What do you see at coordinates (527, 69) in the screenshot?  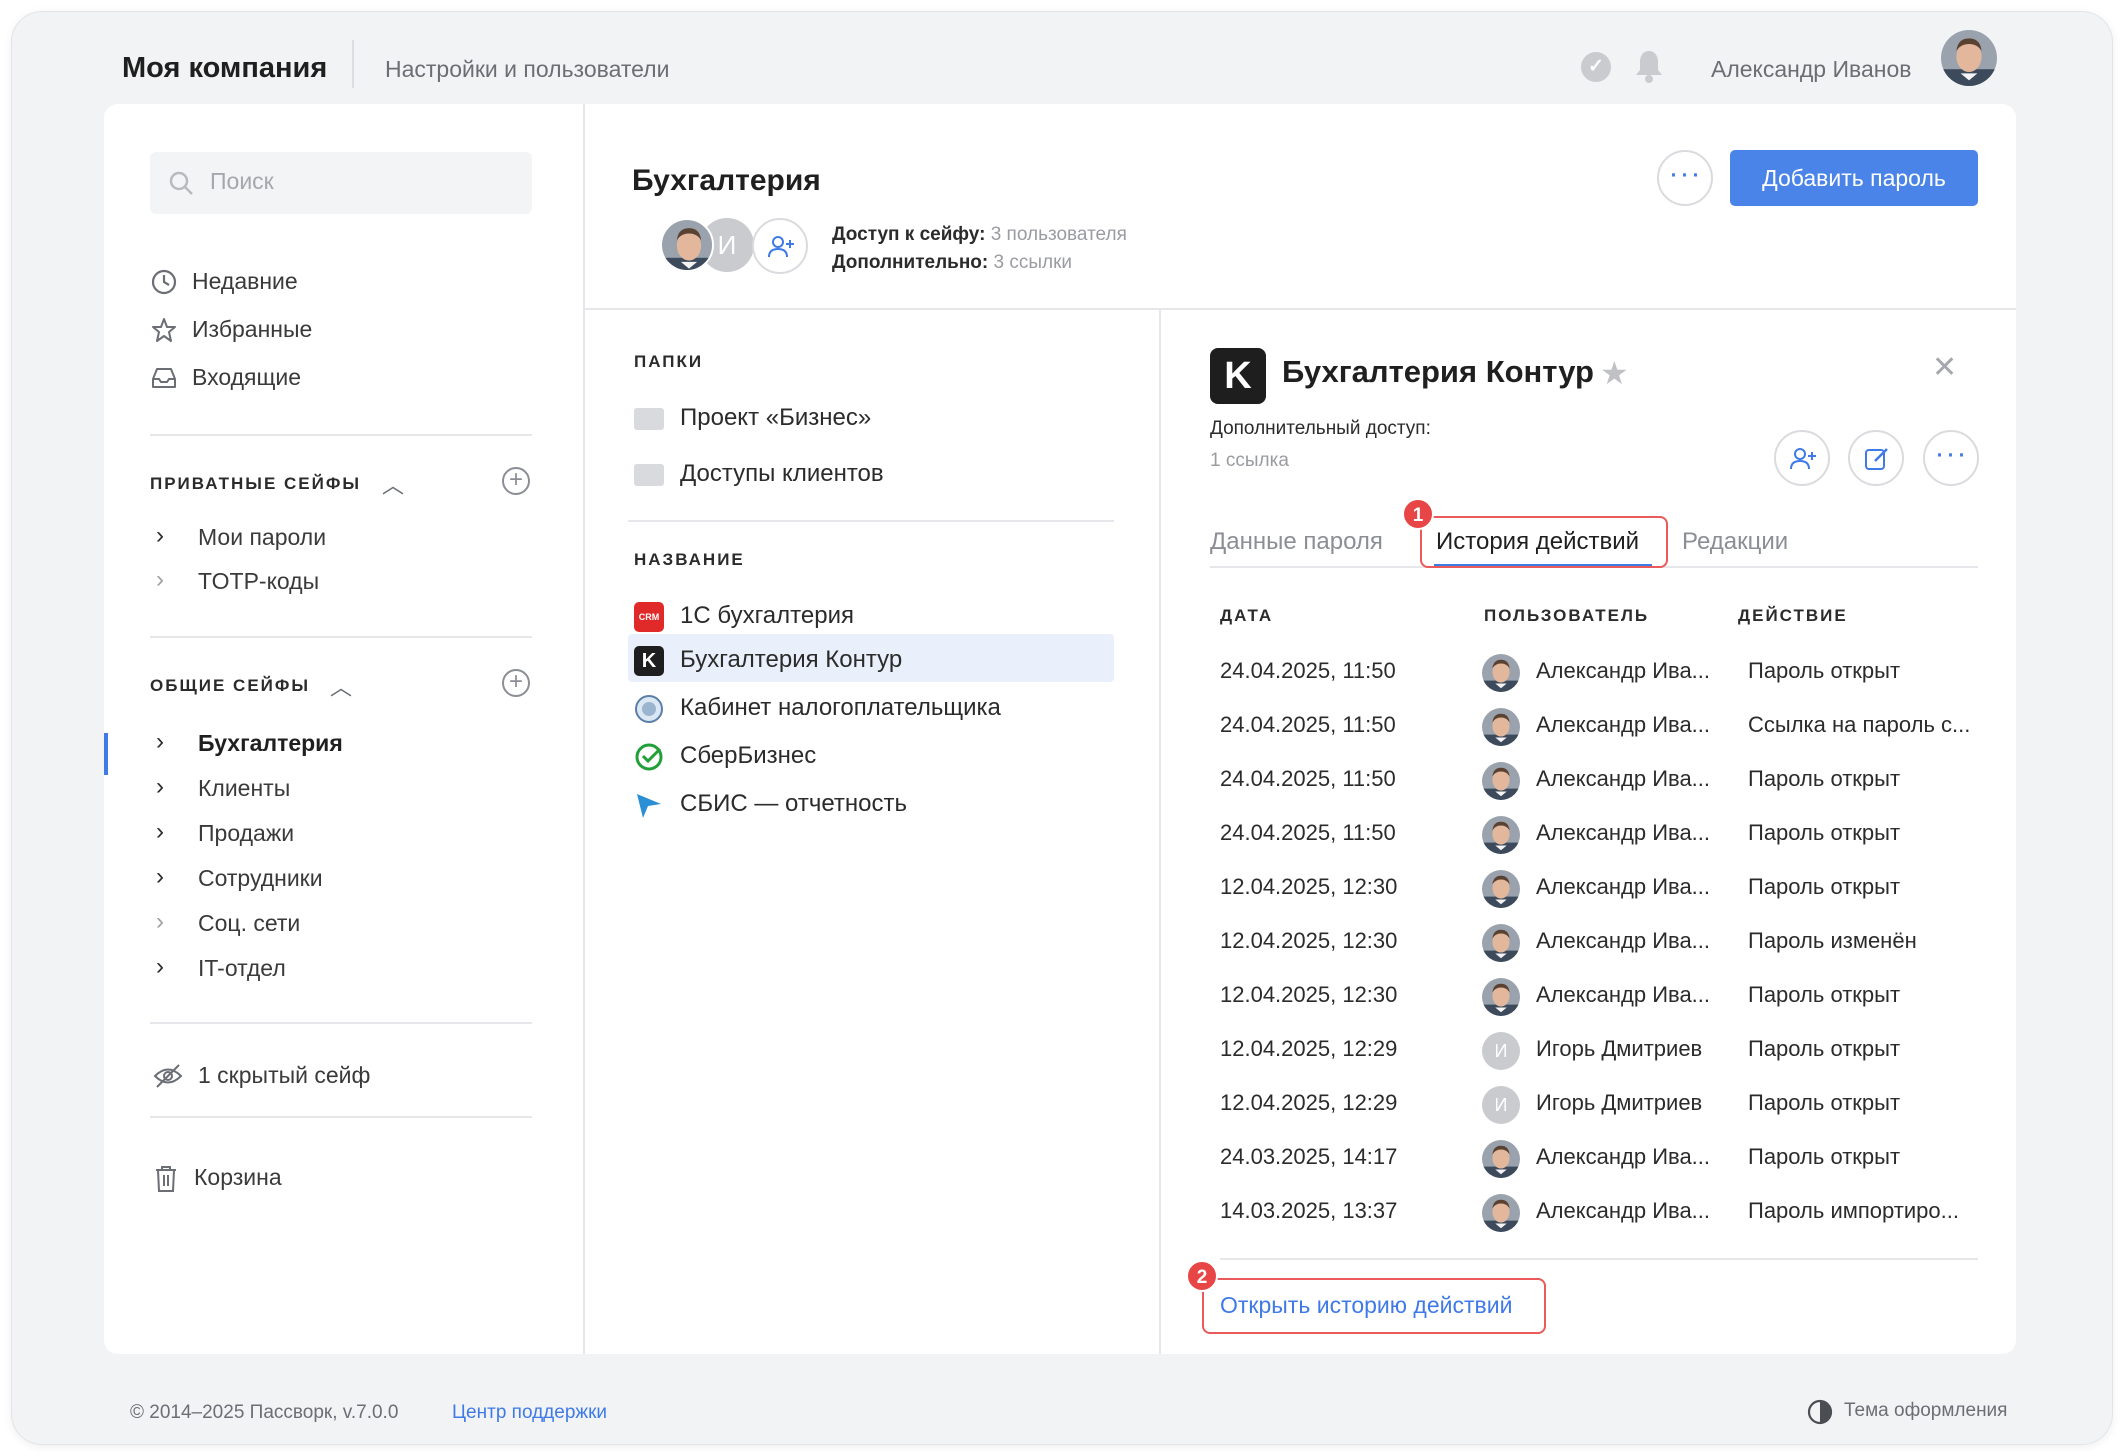 I see `settings-link: Настройки и пользователи` at bounding box center [527, 69].